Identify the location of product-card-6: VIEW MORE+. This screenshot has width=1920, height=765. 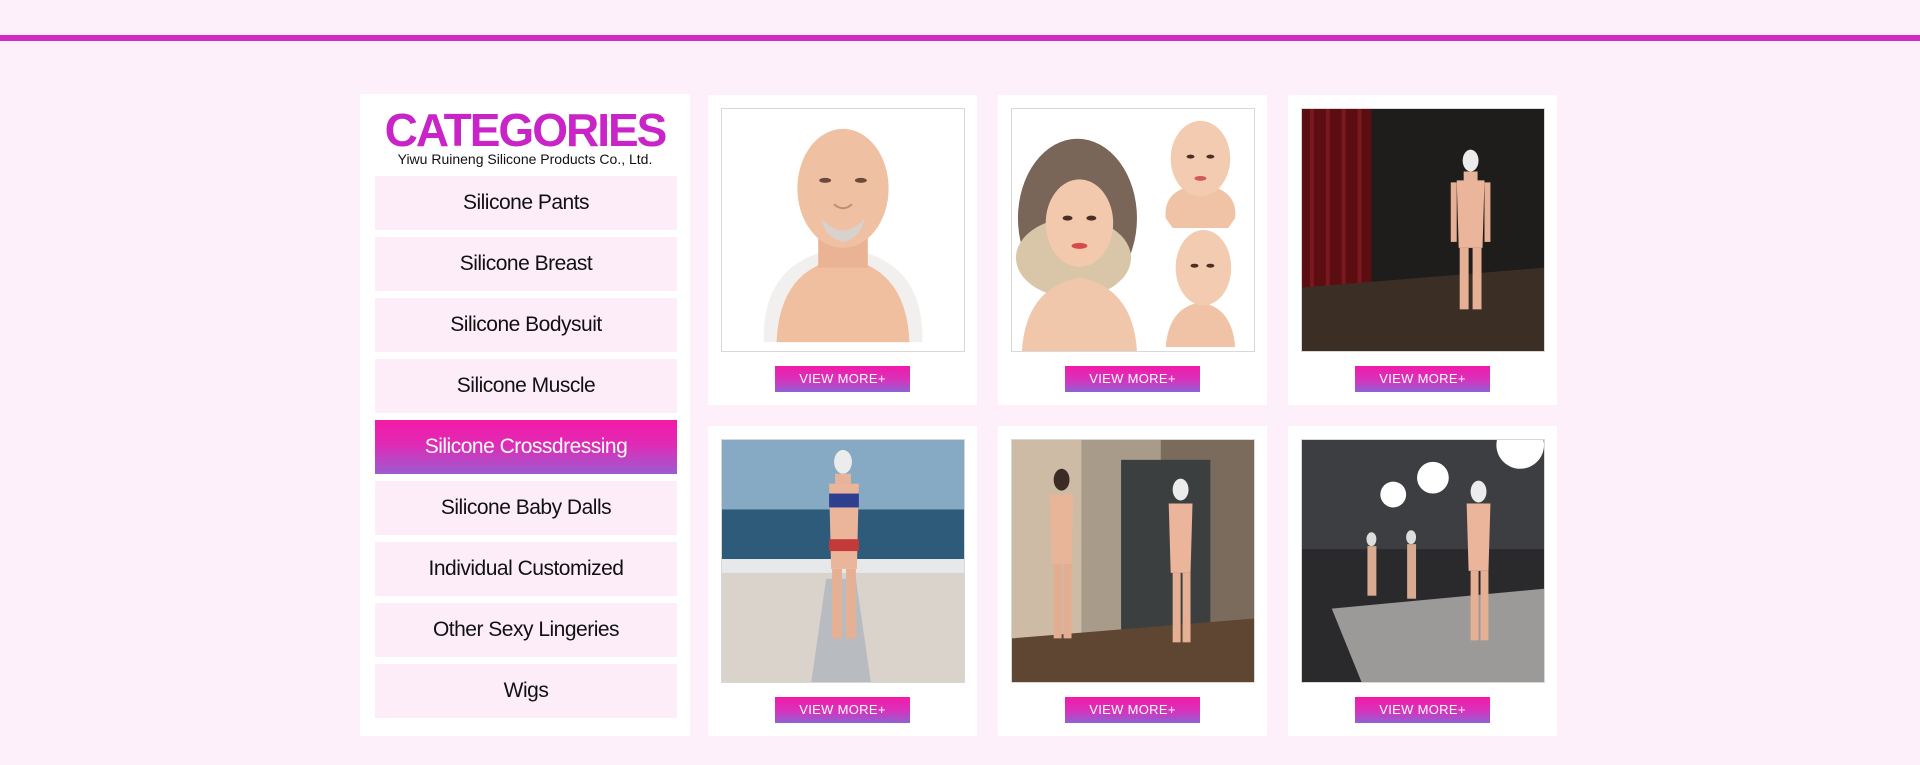
(1422, 581).